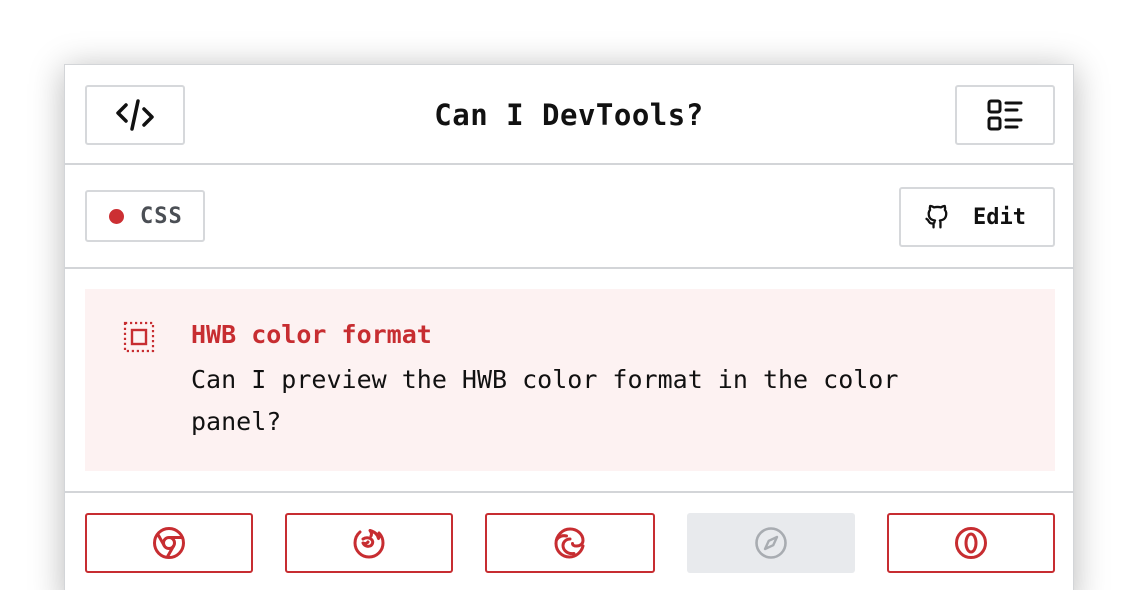 The height and width of the screenshot is (590, 1140). I want to click on category-dot-icon, so click(116, 216).